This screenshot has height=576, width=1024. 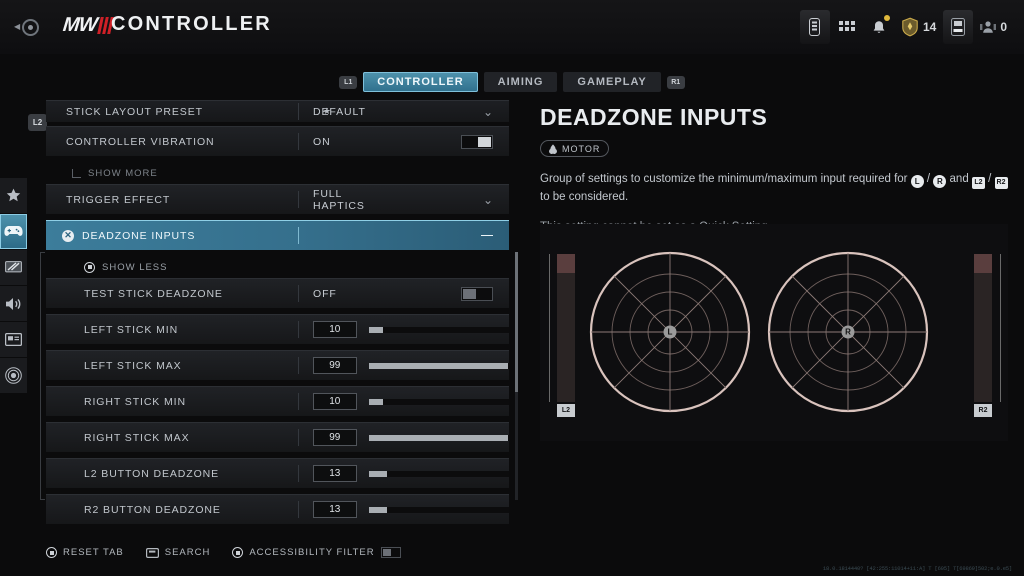 What do you see at coordinates (133, 365) in the screenshot?
I see `setting-label: LEFT STICK MAX` at bounding box center [133, 365].